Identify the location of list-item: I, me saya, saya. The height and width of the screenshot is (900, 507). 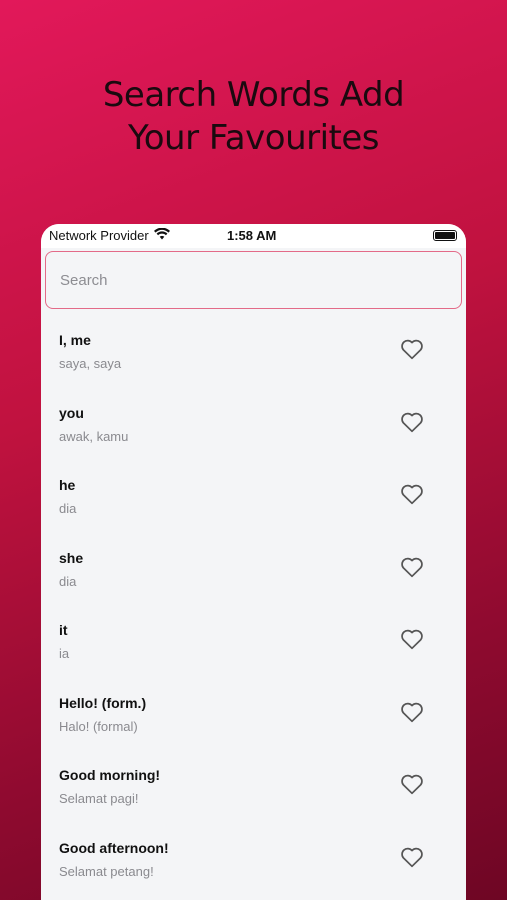
(253, 340).